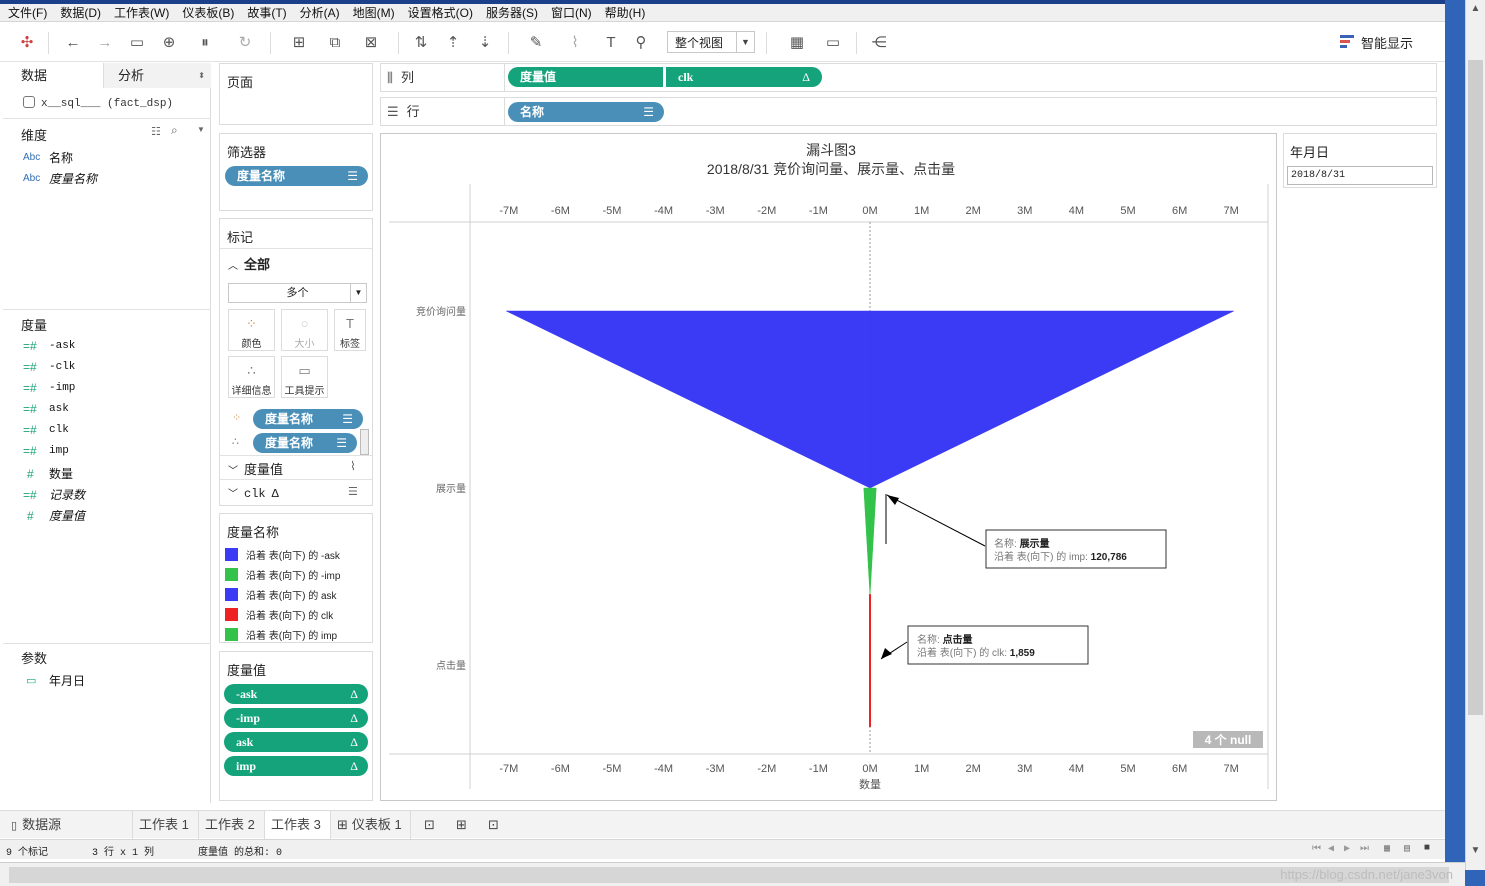 This screenshot has width=1485, height=886. What do you see at coordinates (908, 77) in the screenshot?
I see `columns-shelf: ⫼ 列 度量值 clk Δ` at bounding box center [908, 77].